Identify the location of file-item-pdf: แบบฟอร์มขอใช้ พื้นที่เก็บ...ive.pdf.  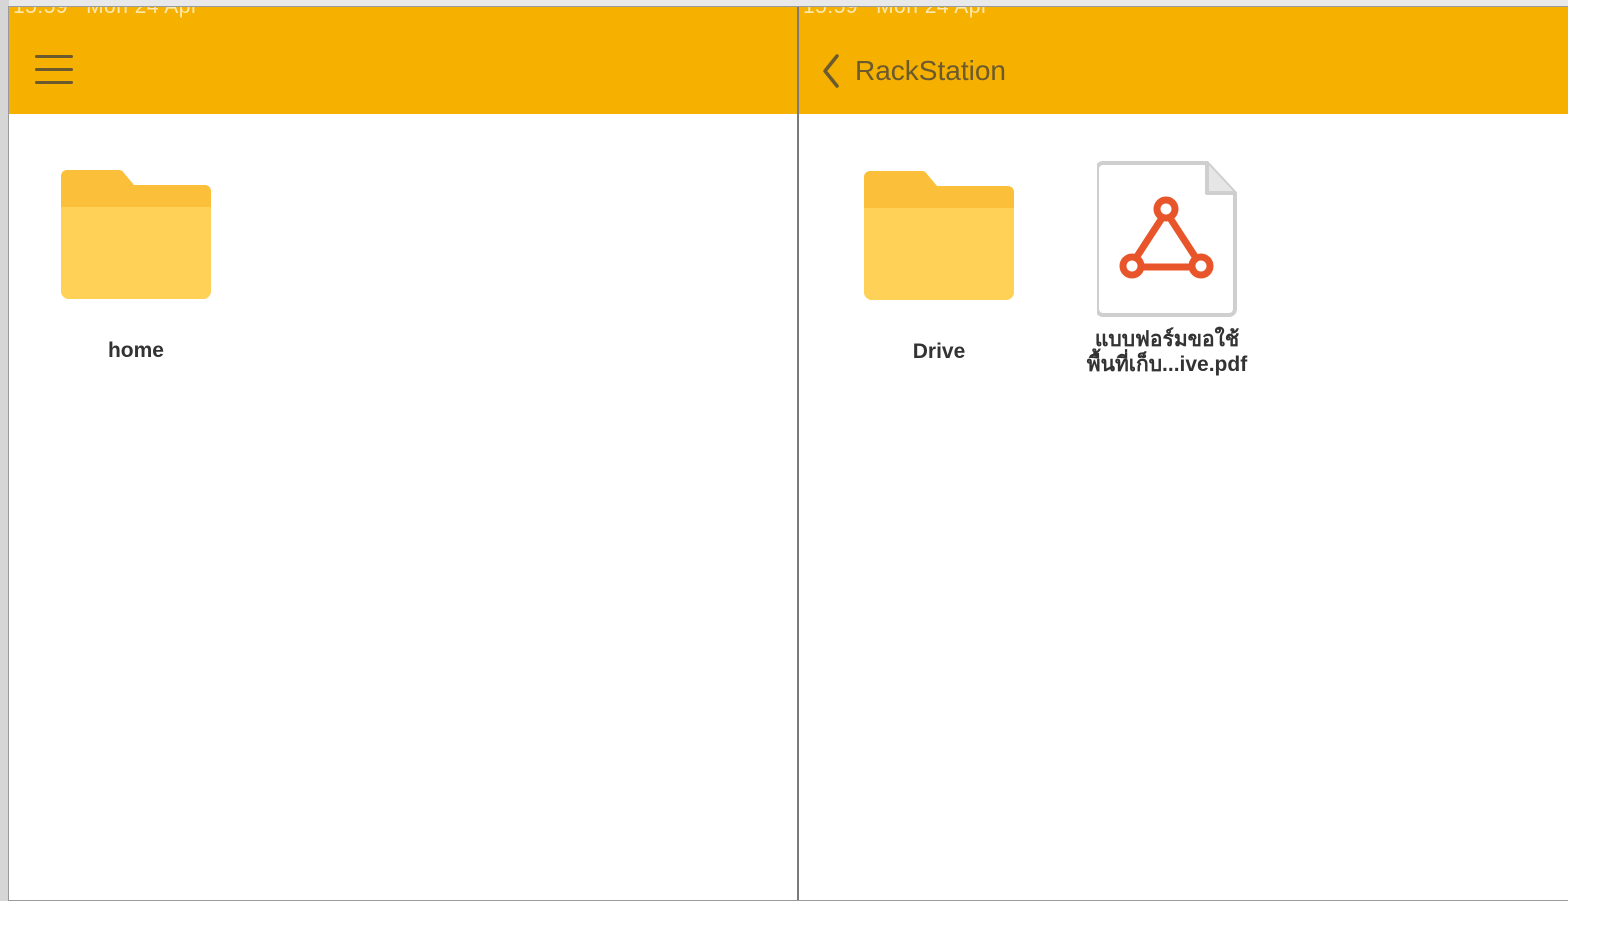
(1167, 269).